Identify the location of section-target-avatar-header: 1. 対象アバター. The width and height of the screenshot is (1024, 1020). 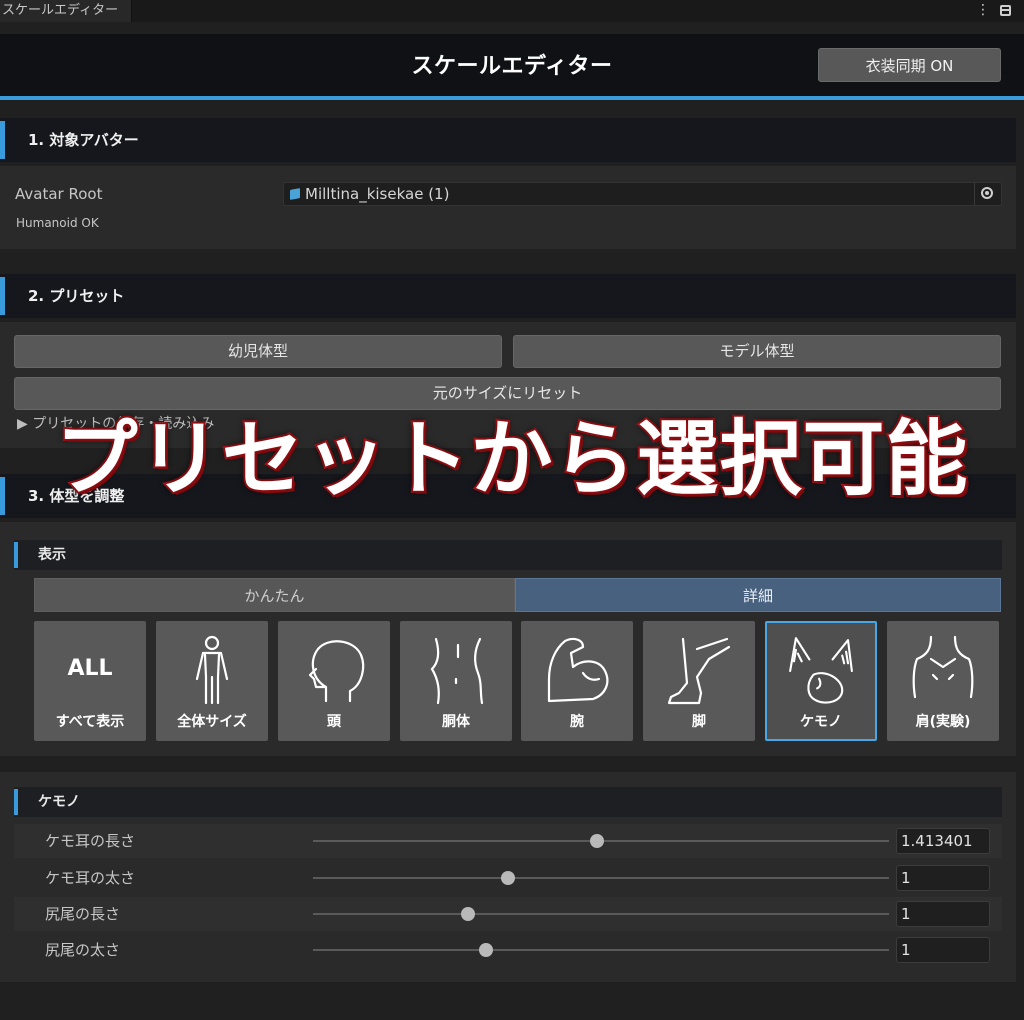
(508, 140).